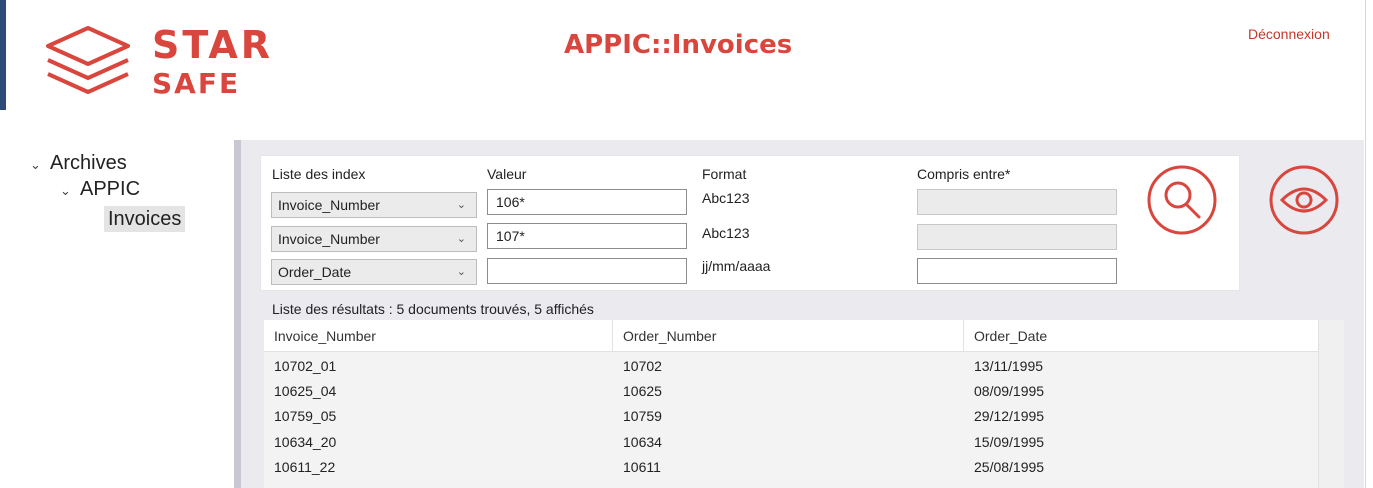 The width and height of the screenshot is (1373, 488). I want to click on tree-item-appic: ⌄ APPIC, so click(100, 189).